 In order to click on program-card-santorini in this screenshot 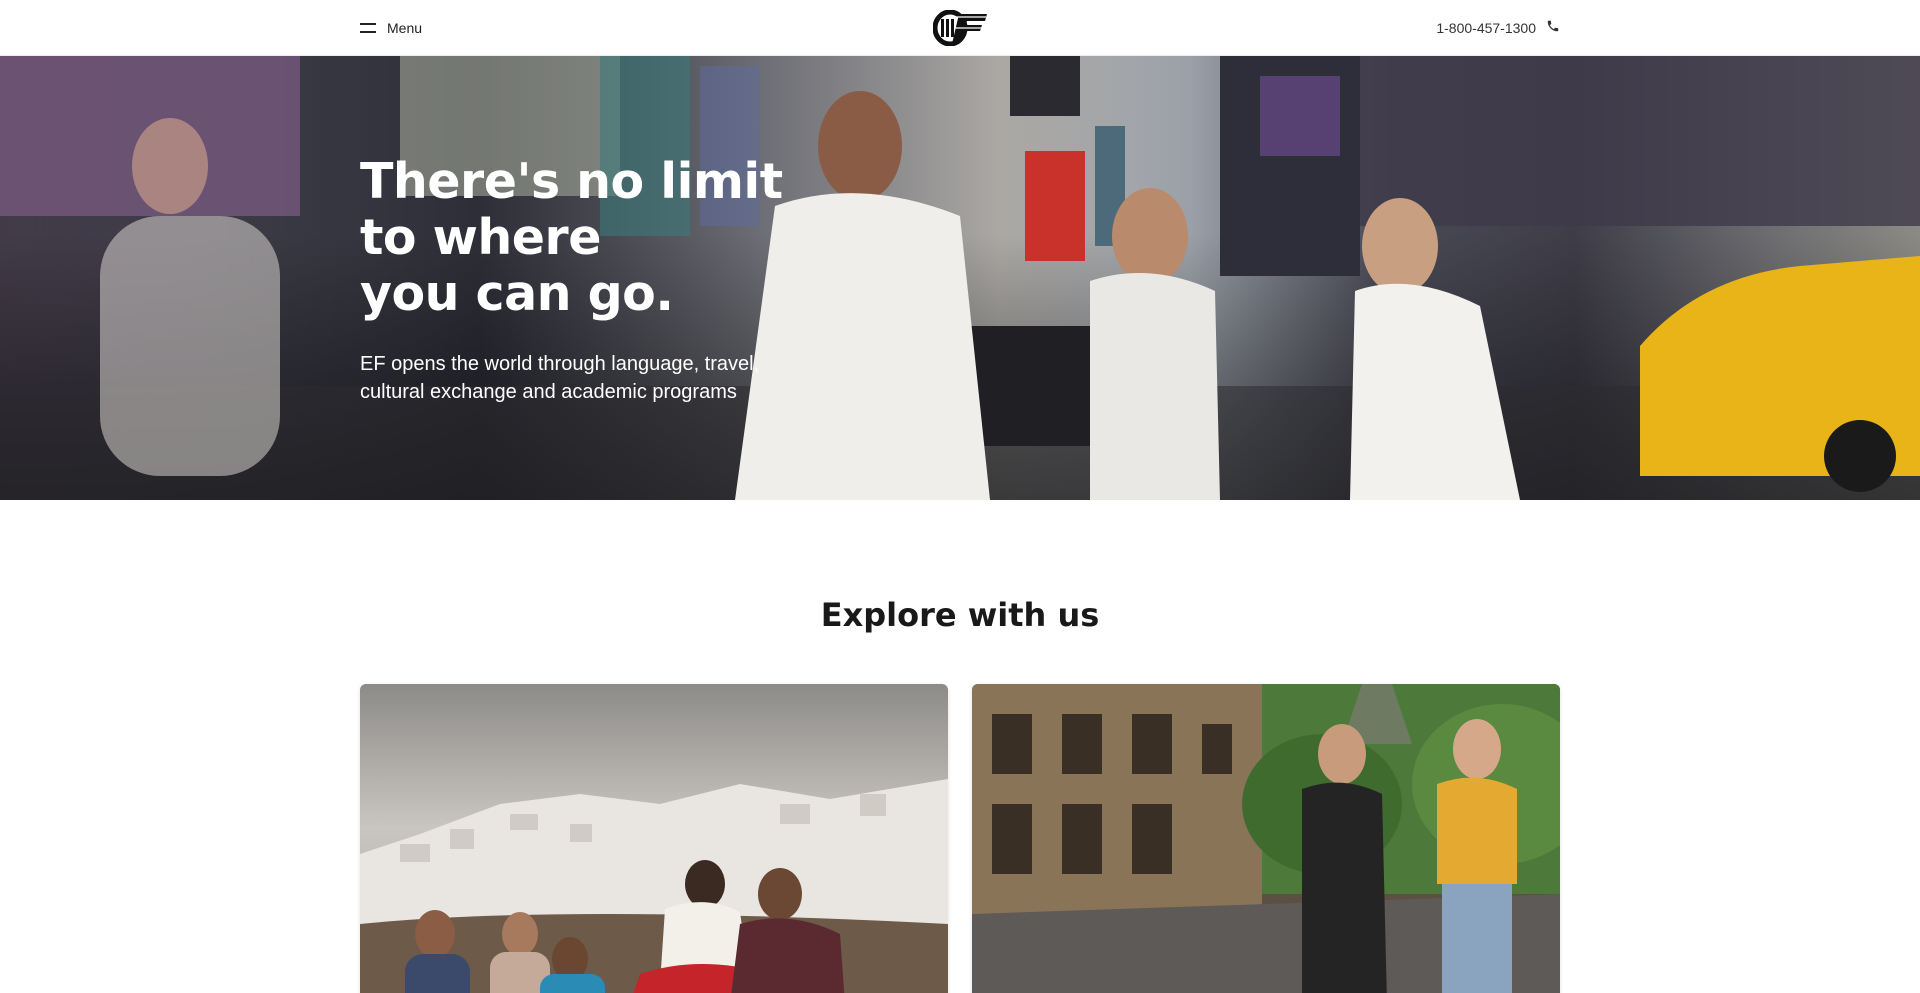, I will do `click(654, 838)`.